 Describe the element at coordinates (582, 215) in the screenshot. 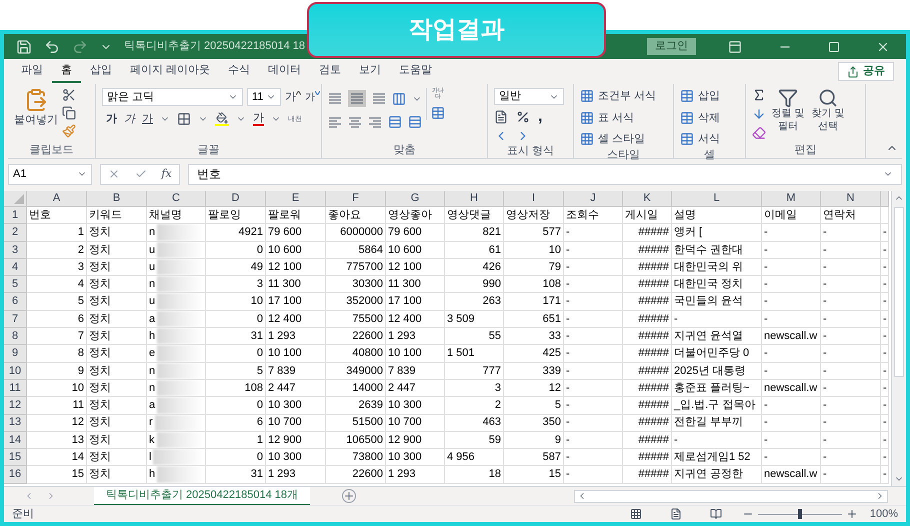

I see `table-cell-text: 조회수` at that location.